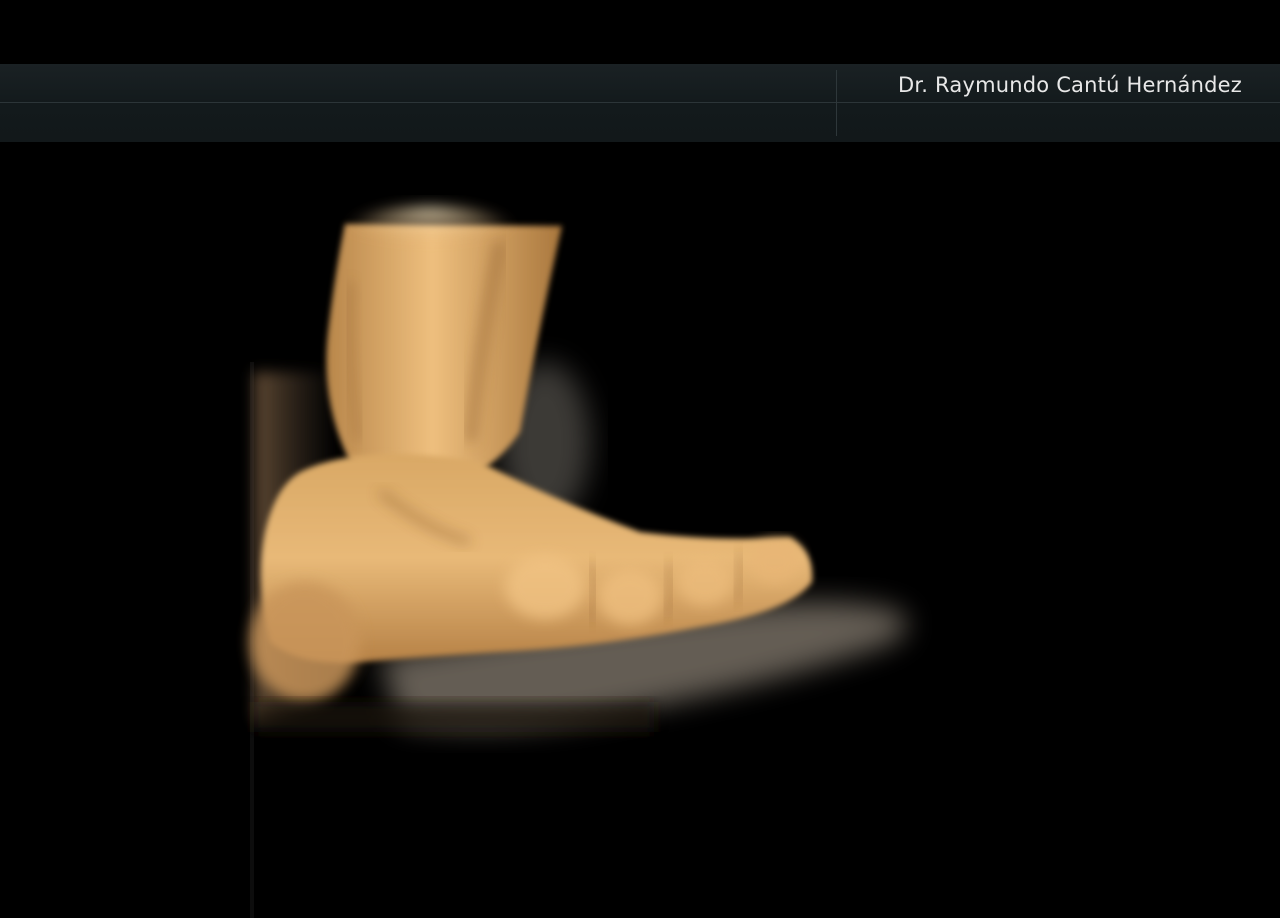 The width and height of the screenshot is (1280, 918). Describe the element at coordinates (640, 32) in the screenshot. I see `top-black-strip` at that location.